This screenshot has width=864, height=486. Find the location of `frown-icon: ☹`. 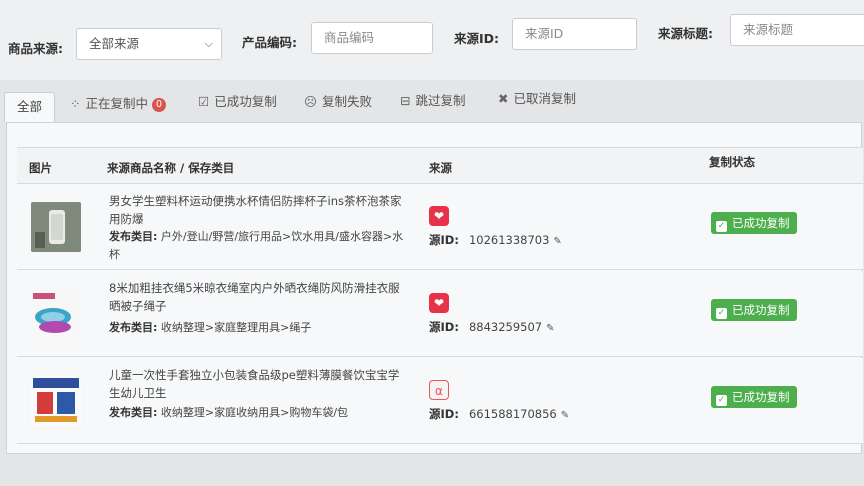

frown-icon: ☹ is located at coordinates (311, 101).